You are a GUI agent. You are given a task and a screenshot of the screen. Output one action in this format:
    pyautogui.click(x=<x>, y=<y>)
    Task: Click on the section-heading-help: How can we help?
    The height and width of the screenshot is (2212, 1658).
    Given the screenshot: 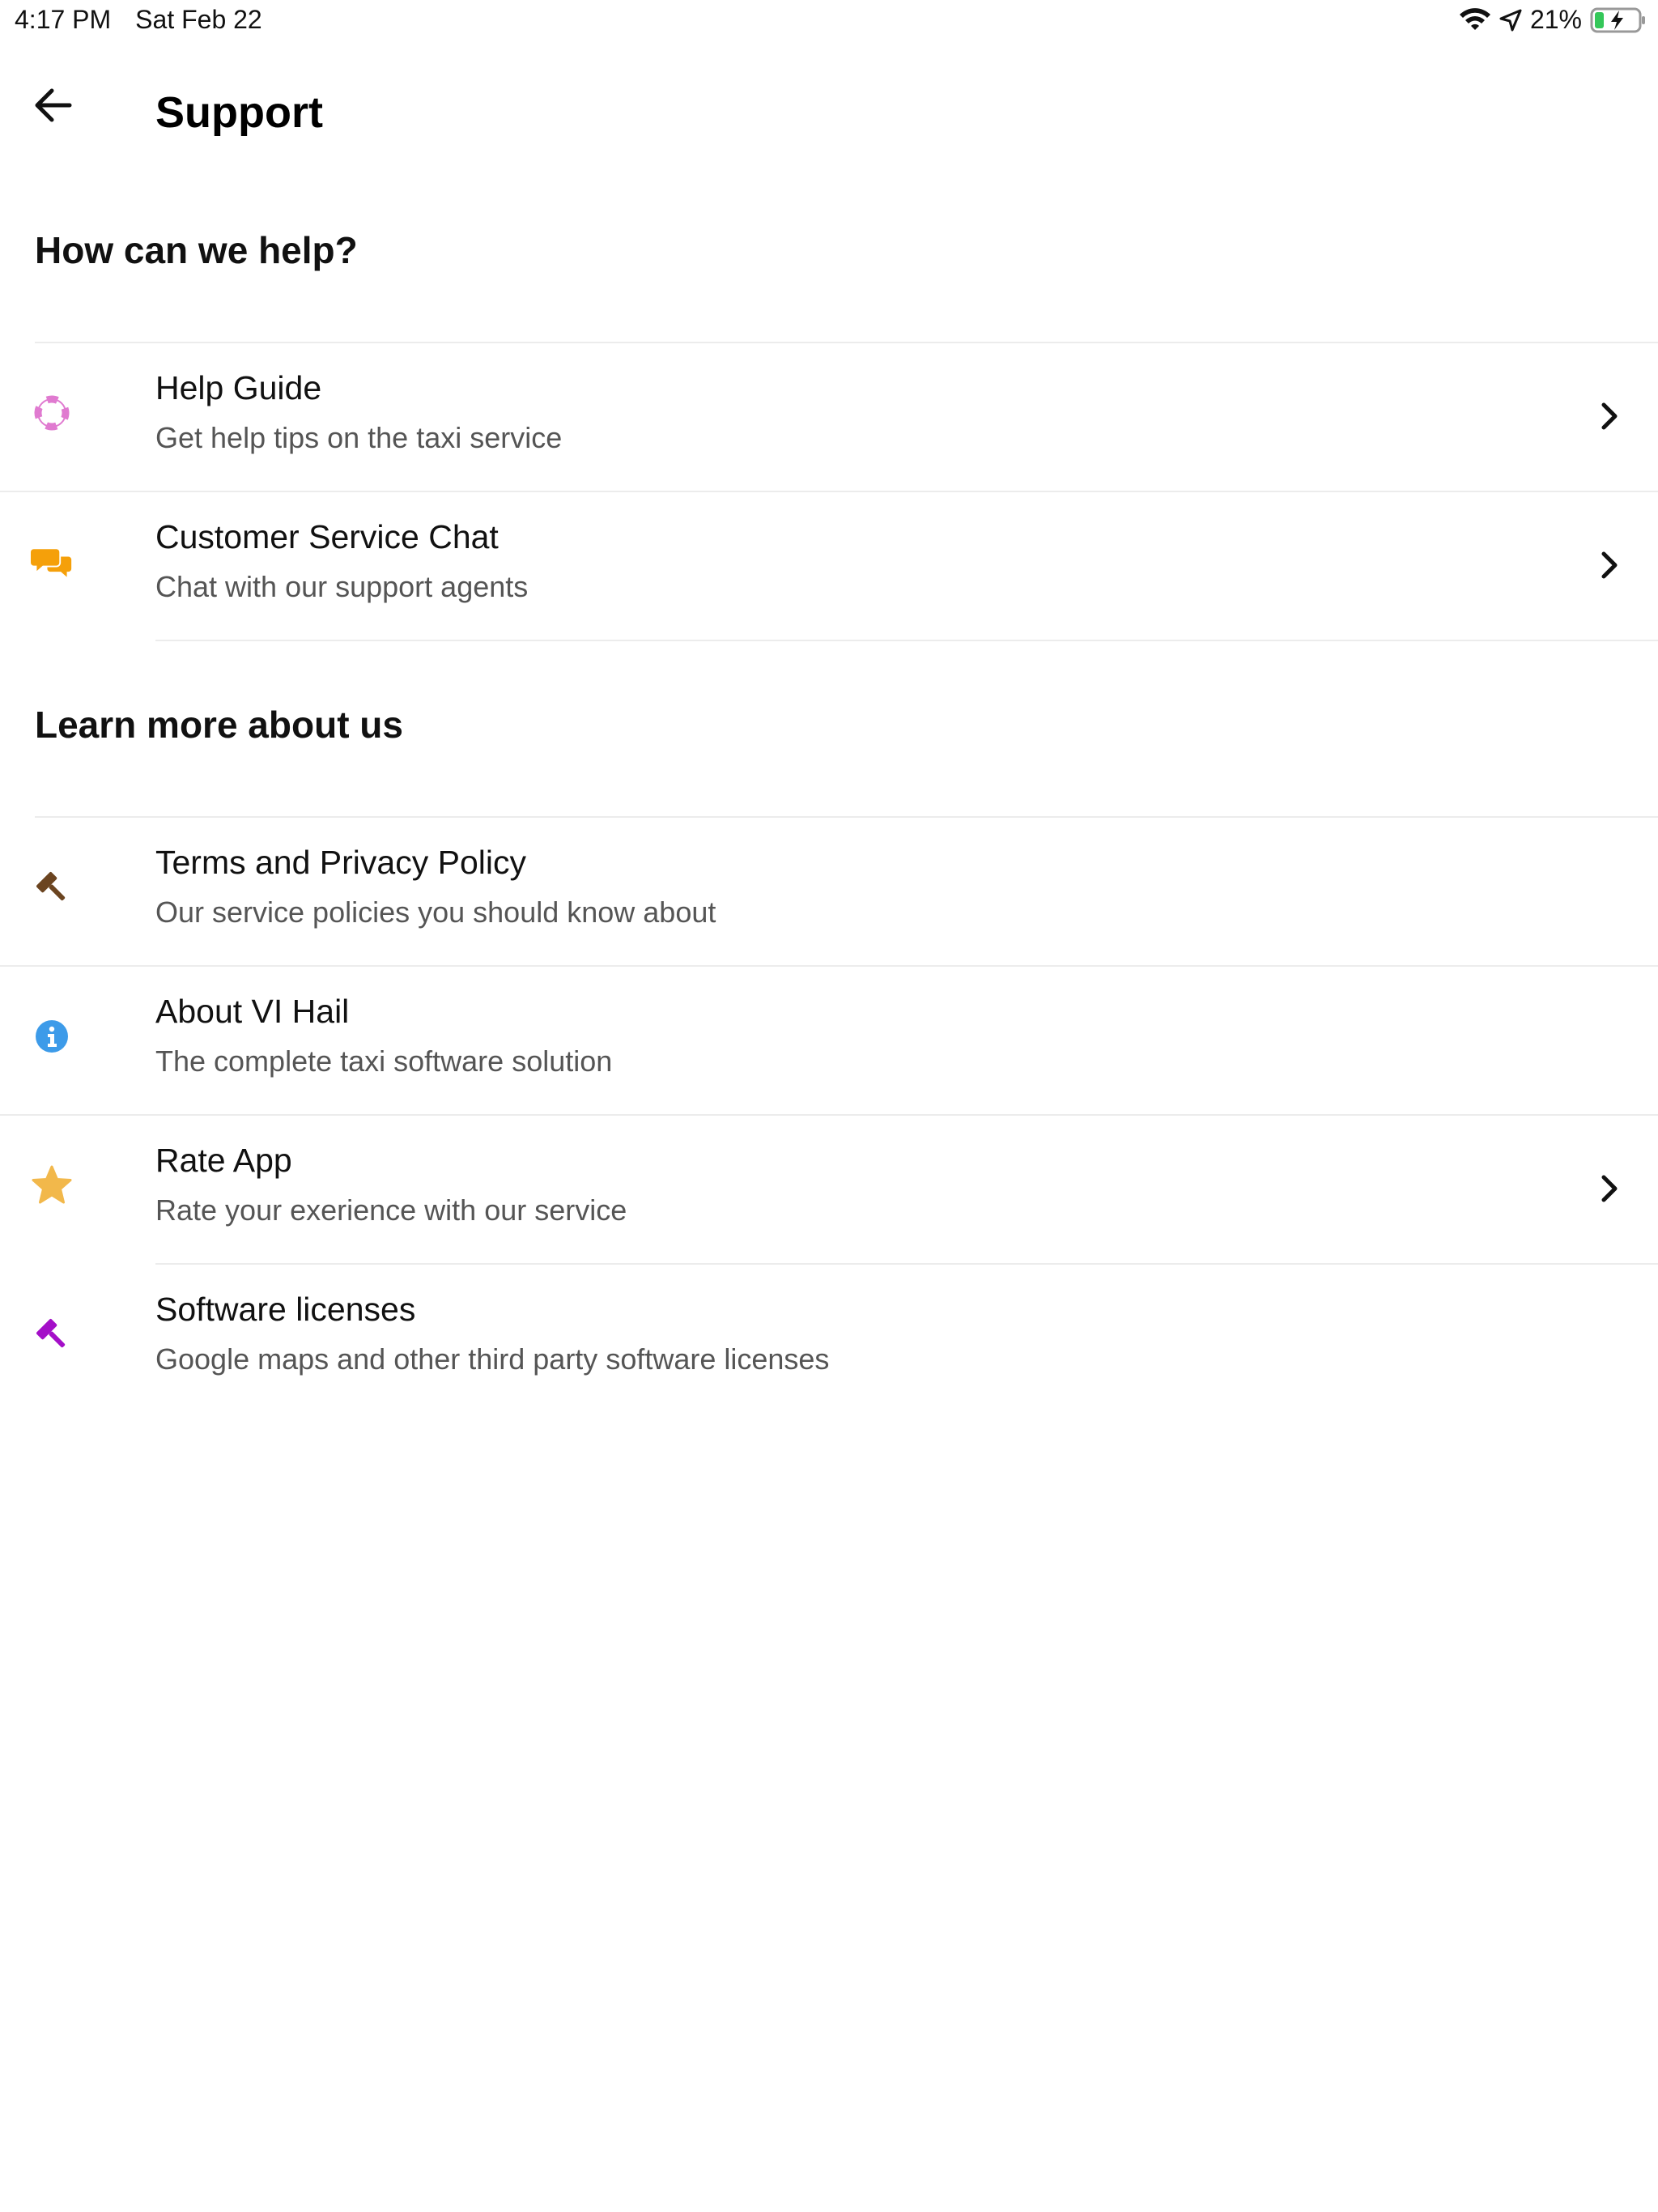 What is the action you would take?
    pyautogui.click(x=196, y=250)
    